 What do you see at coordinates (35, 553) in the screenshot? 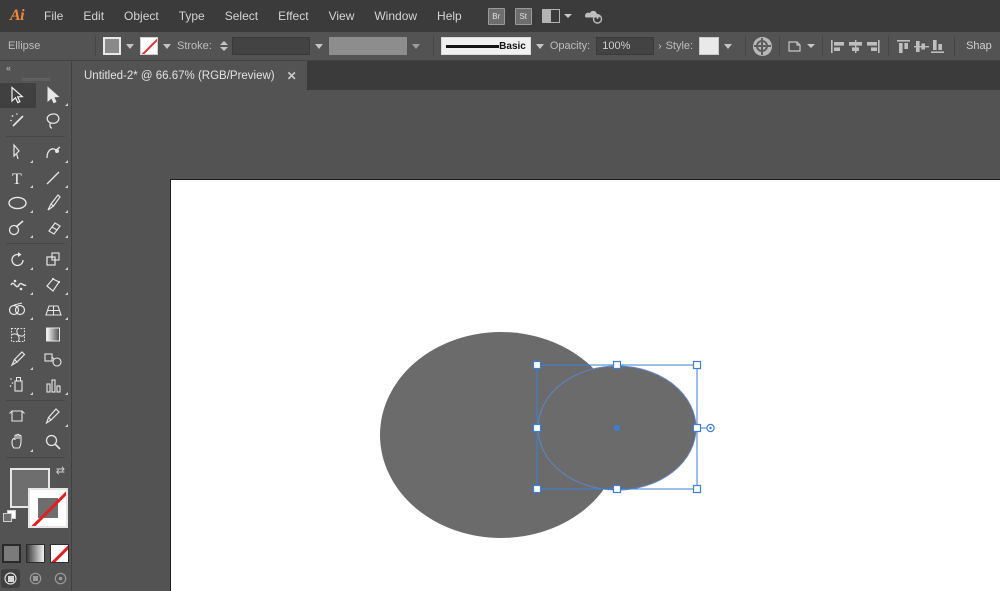
I see `gradient-mode-button` at bounding box center [35, 553].